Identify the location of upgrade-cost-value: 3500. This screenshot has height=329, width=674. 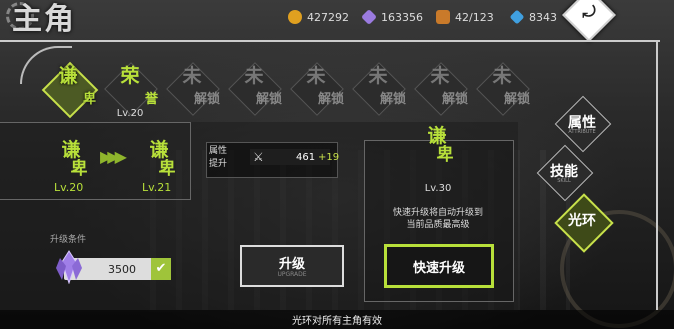
(122, 269).